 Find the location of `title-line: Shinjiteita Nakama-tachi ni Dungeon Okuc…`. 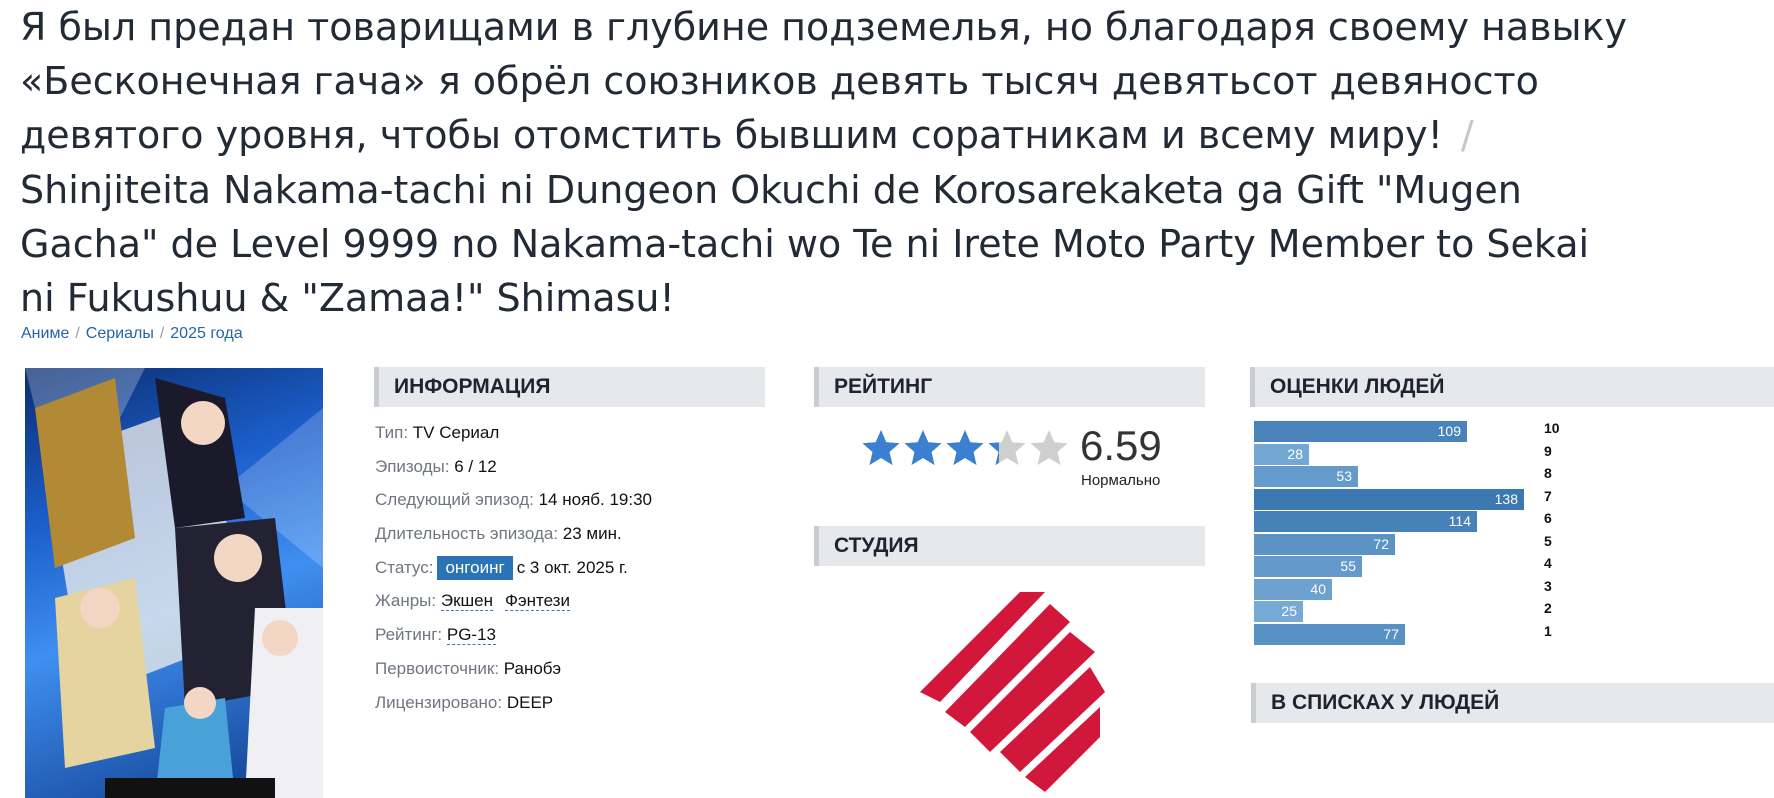

title-line: Shinjiteita Nakama-tachi ni Dungeon Okuc… is located at coordinates (771, 189).